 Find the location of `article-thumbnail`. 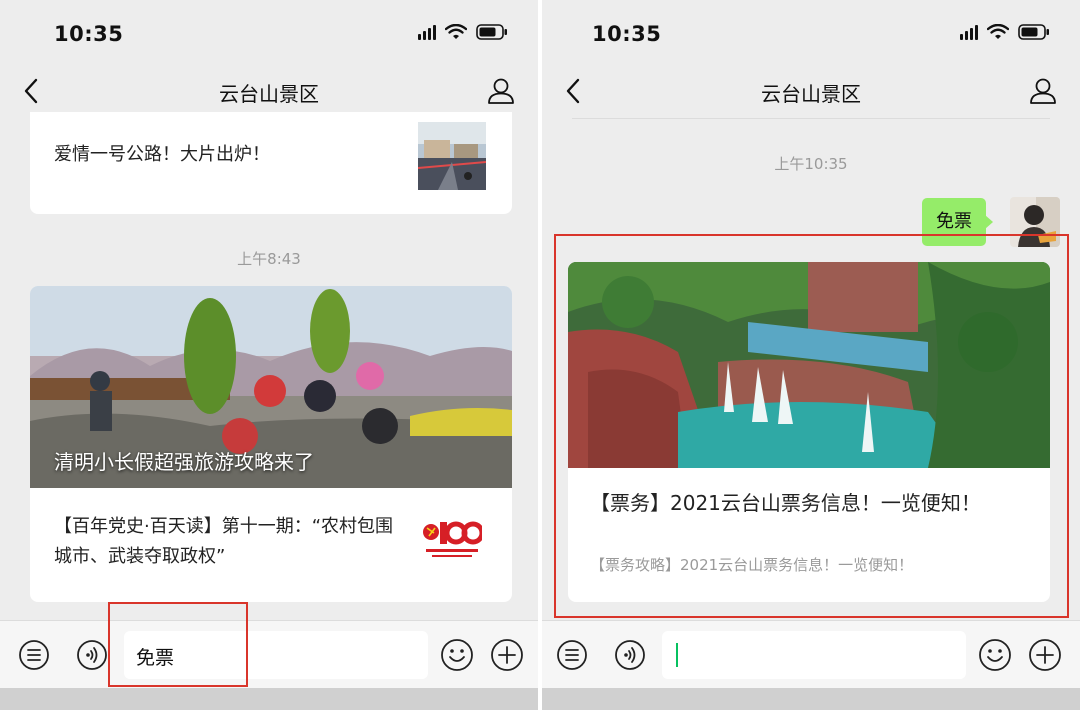

article-thumbnail is located at coordinates (452, 156).